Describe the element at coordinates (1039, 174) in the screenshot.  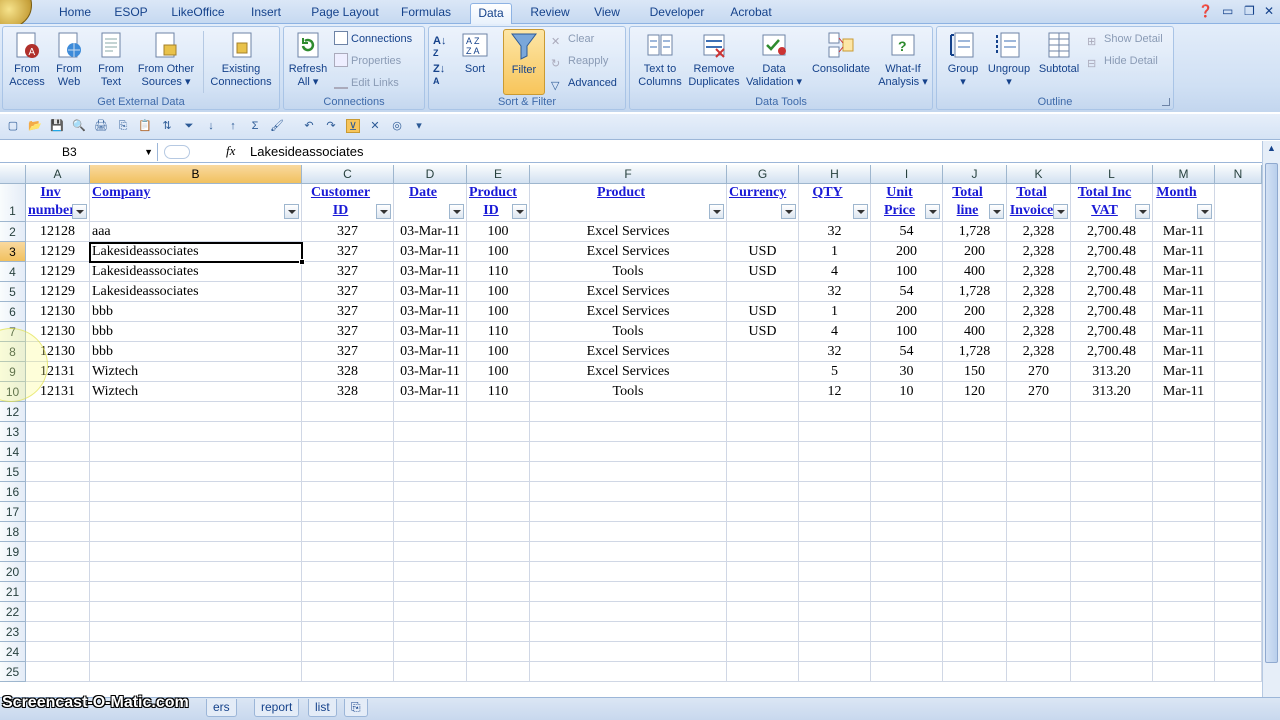
I see `column-header-k: K` at that location.